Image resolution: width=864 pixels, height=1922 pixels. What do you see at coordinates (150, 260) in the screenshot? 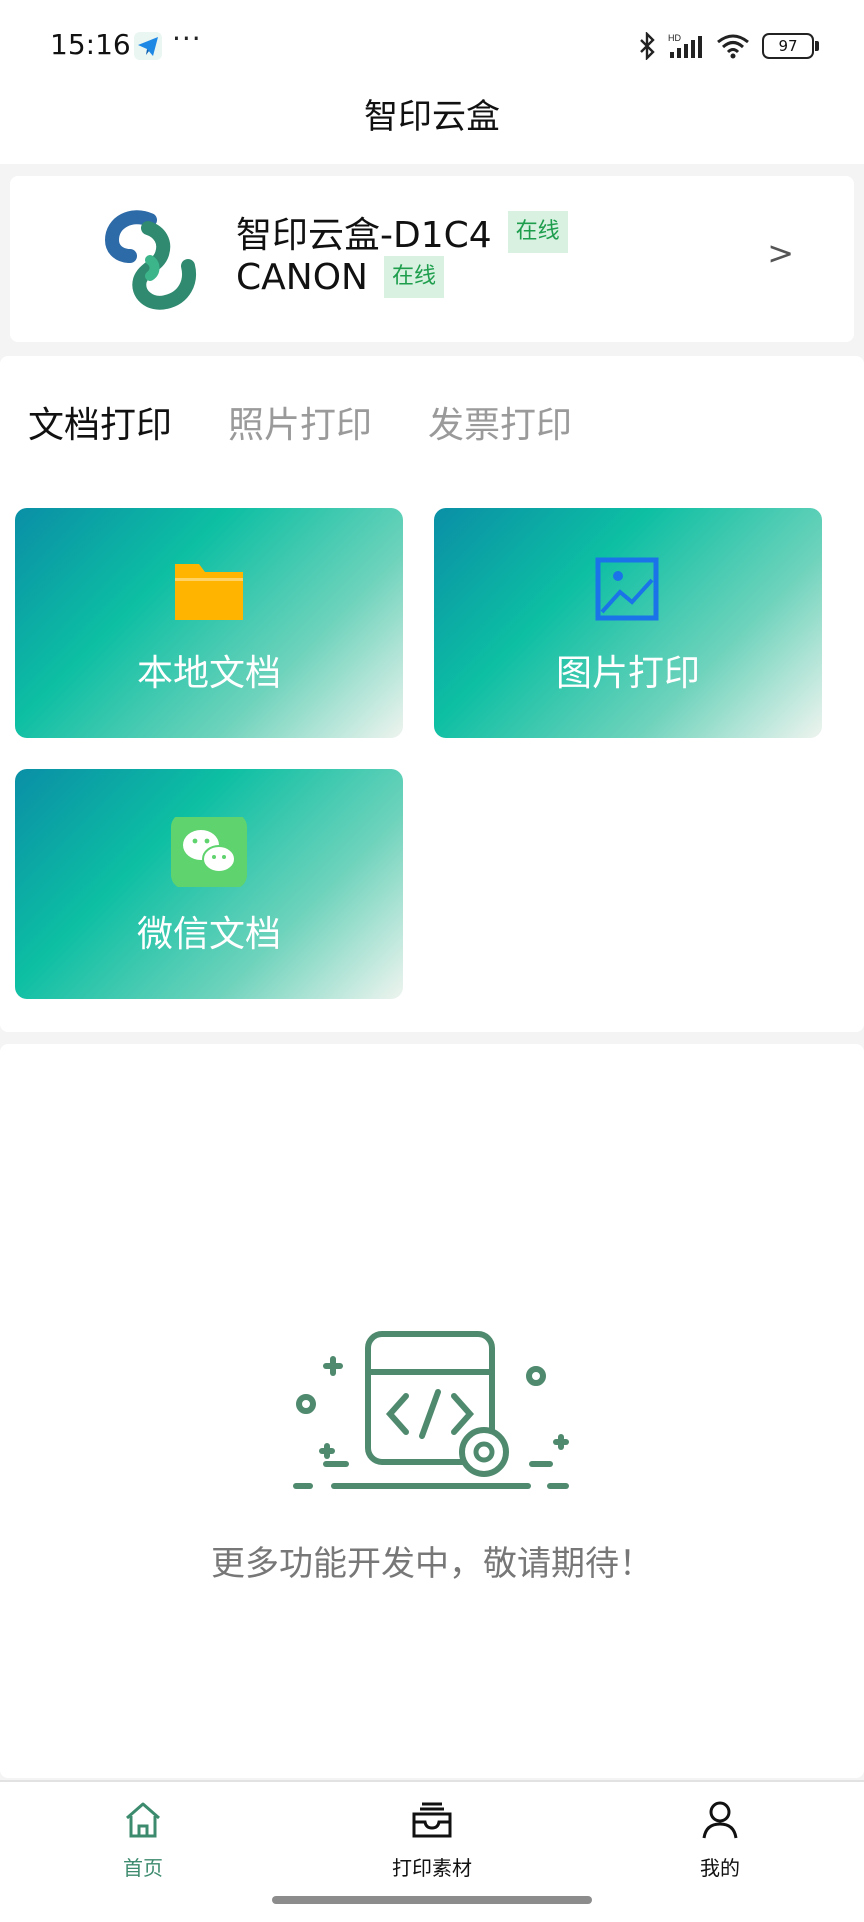
I see `zhiyin-logo-icon` at bounding box center [150, 260].